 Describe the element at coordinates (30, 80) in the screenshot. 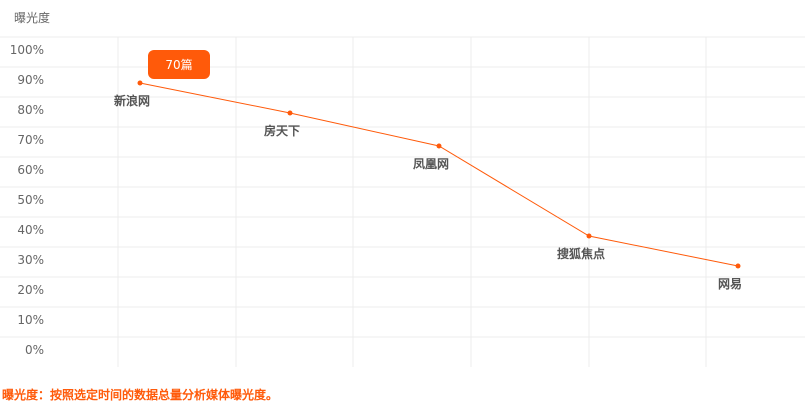

I see `y-tick-label: 90%` at that location.